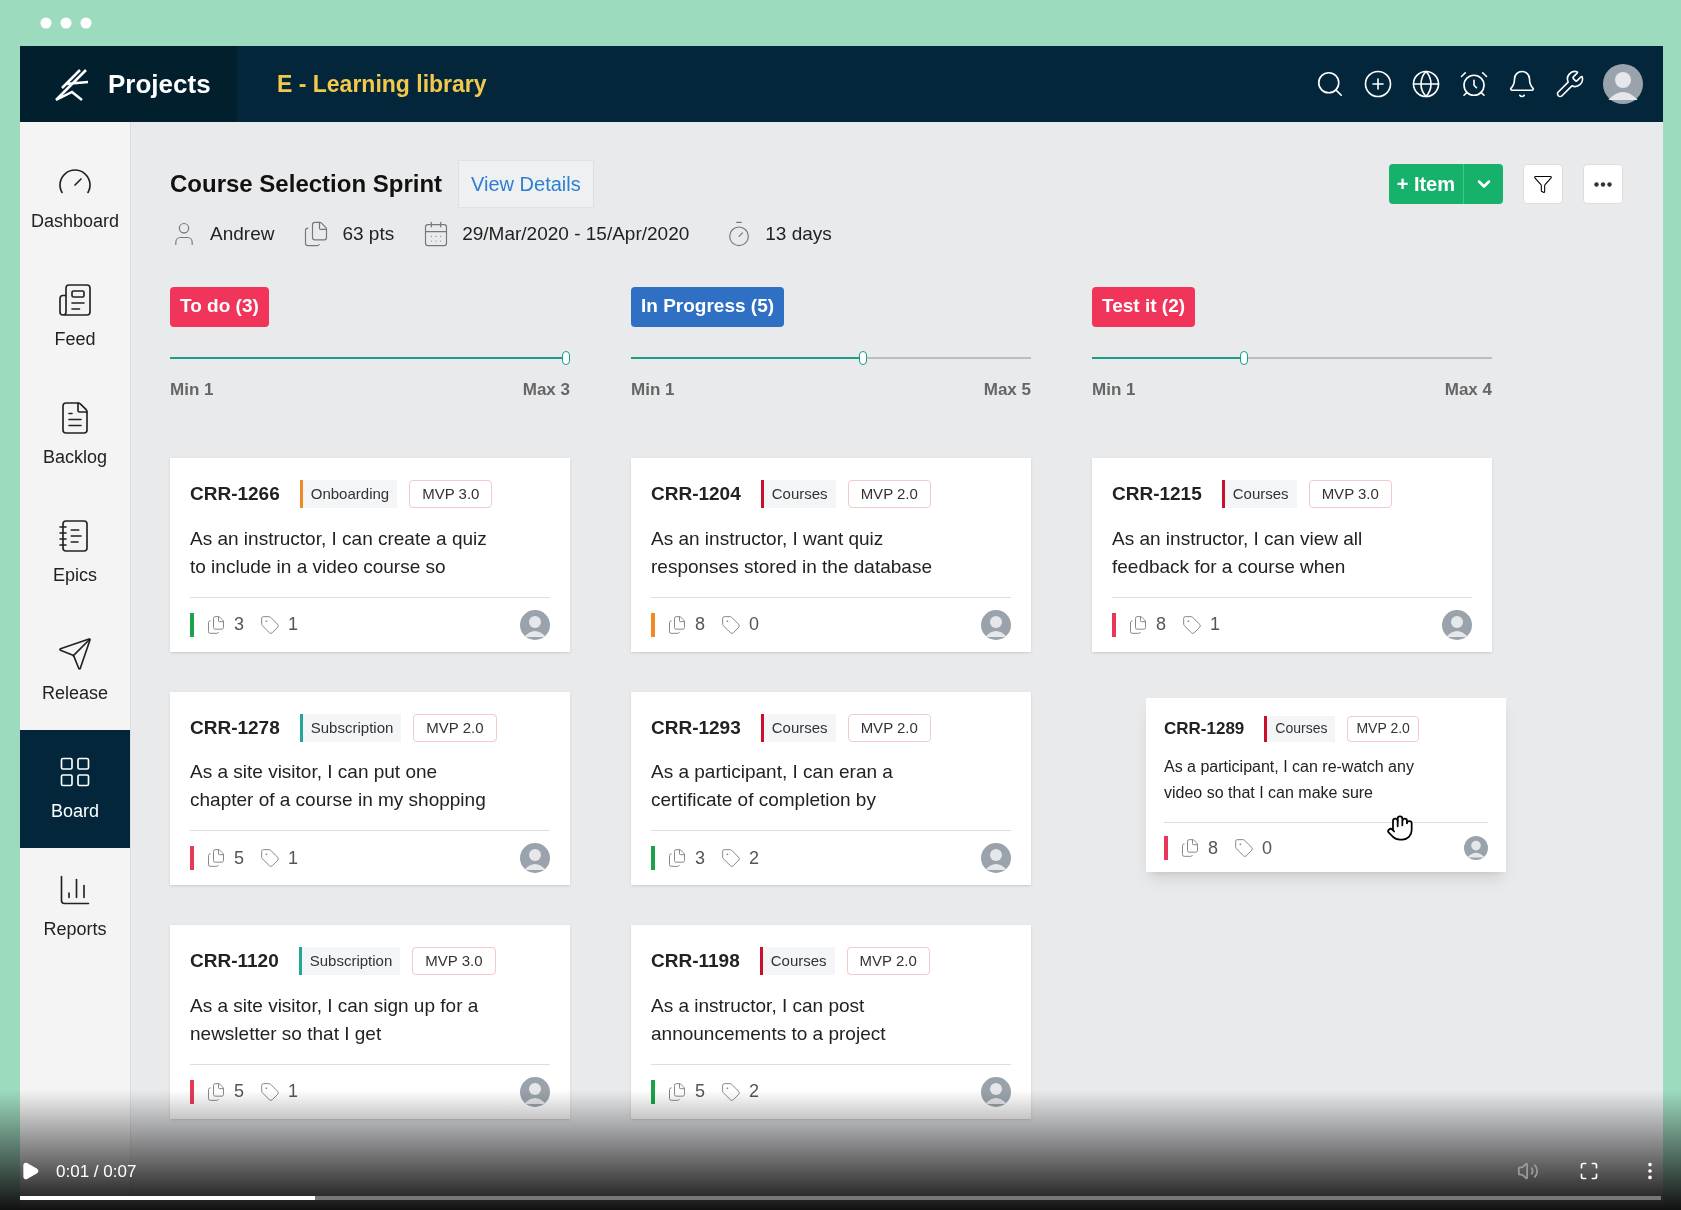 This screenshot has width=1681, height=1210. I want to click on story-card: CRR-1293 Courses MVP 2.0 As a participant, I can eran a certificate of completion by 3 2, so click(831, 788).